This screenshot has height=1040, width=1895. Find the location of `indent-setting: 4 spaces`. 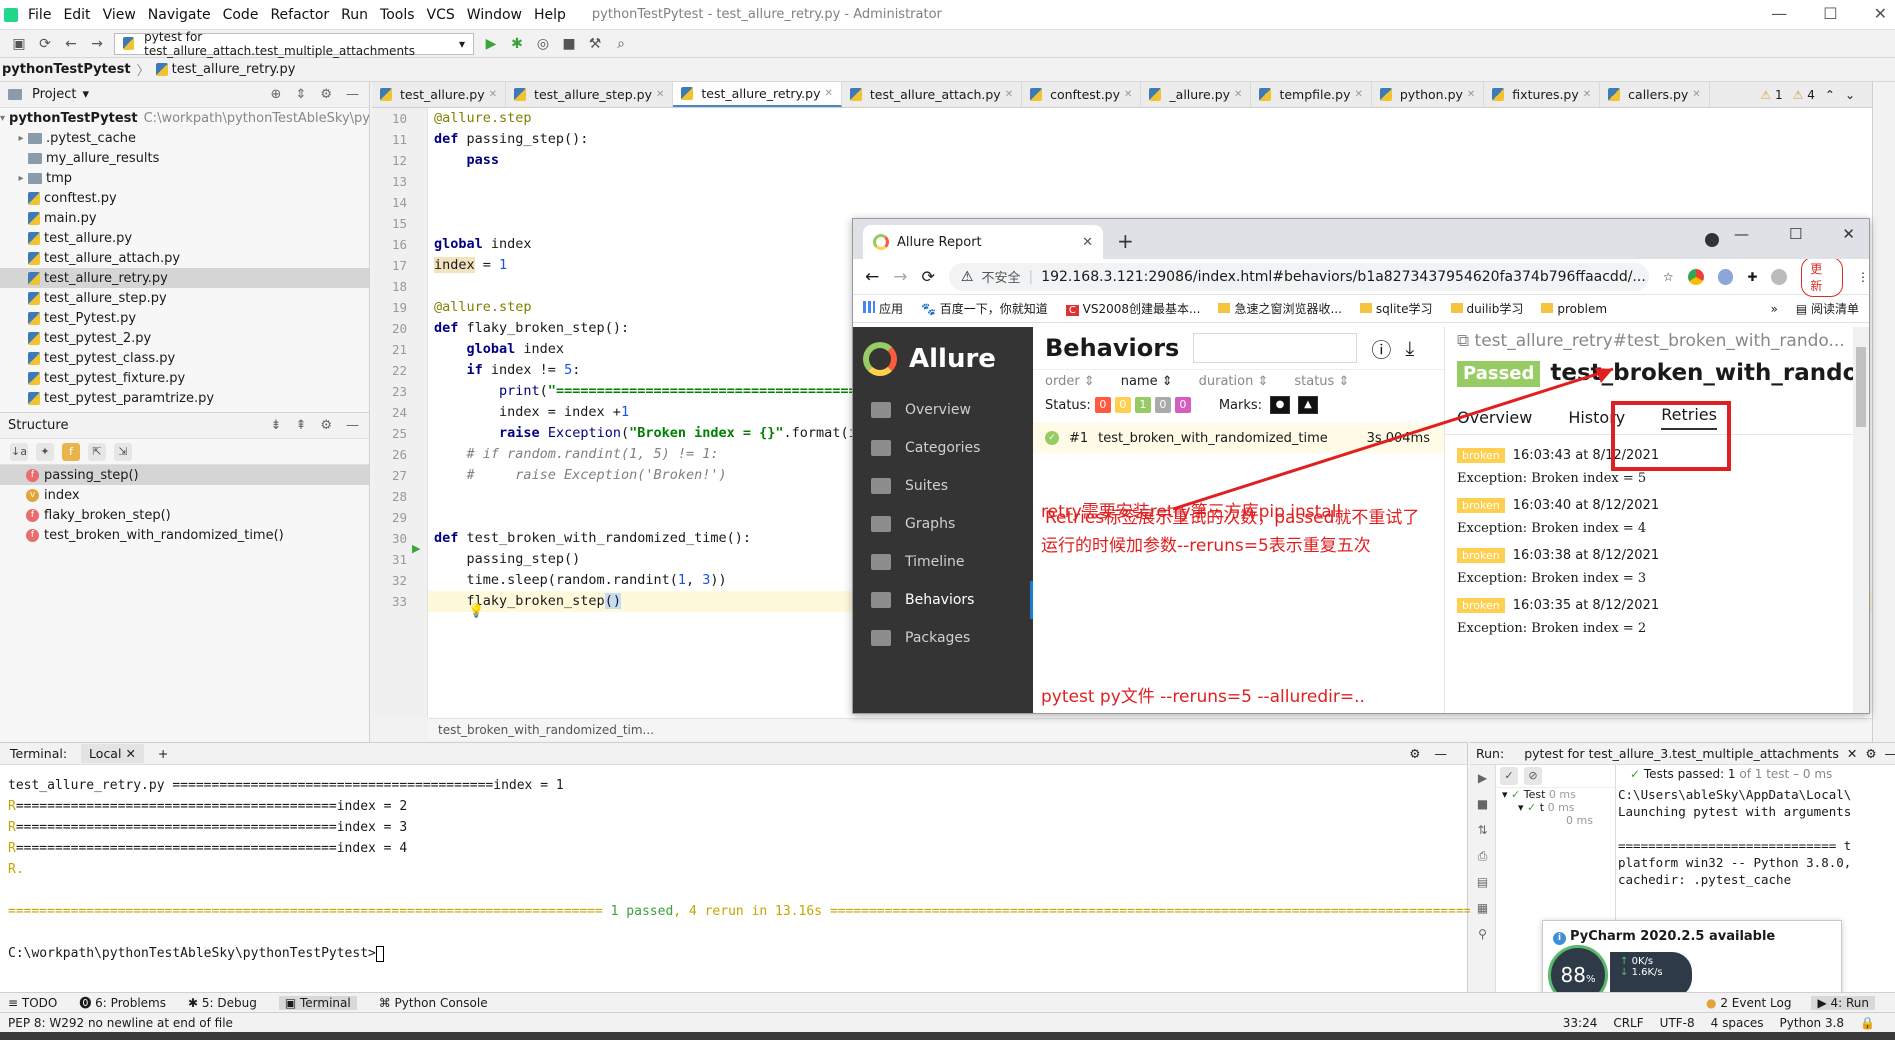

indent-setting: 4 spaces is located at coordinates (1737, 1023).